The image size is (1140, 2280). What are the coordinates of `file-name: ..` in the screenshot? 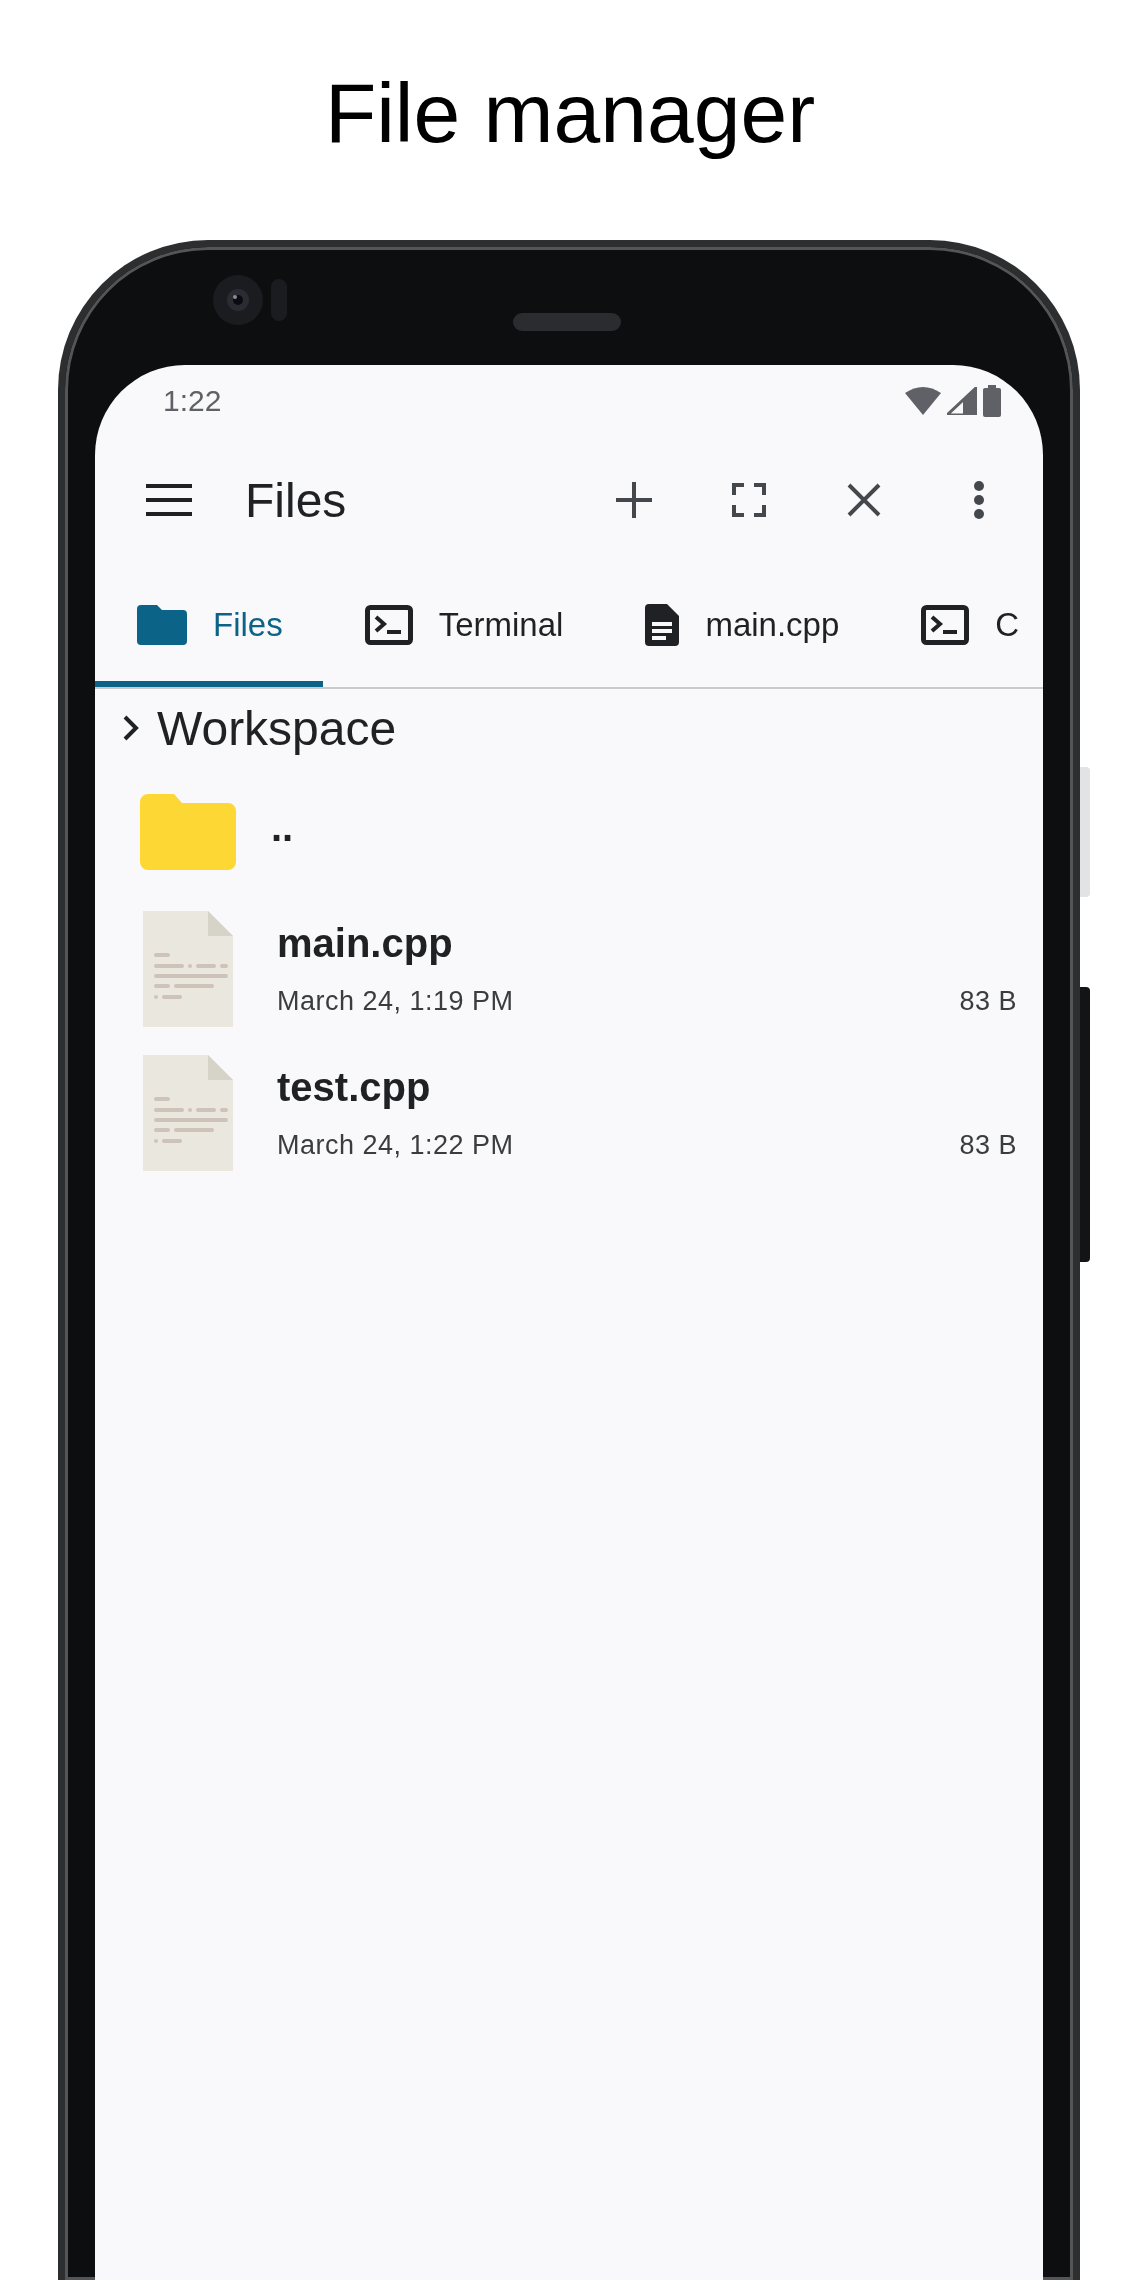 It's located at (283, 827).